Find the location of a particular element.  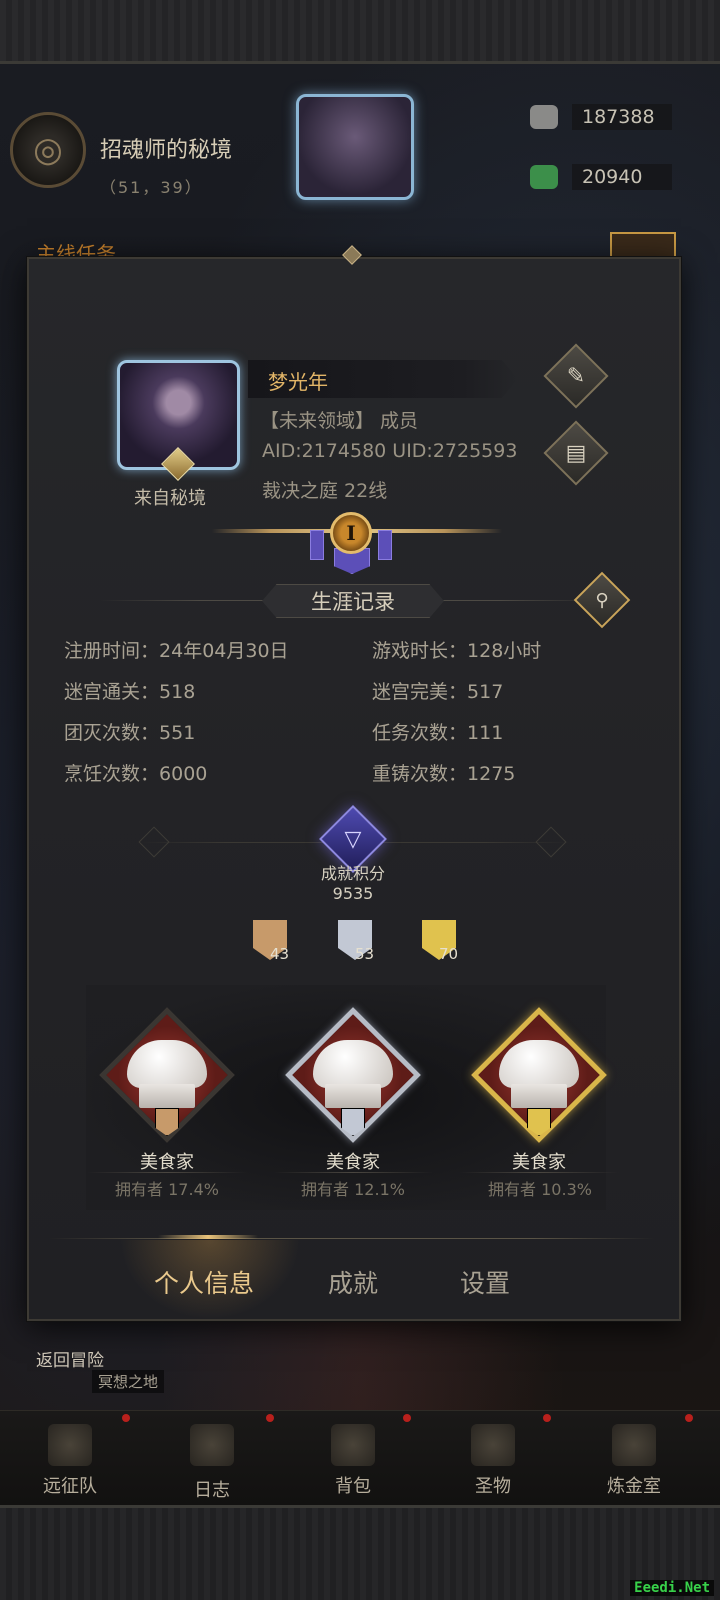

nav-relics: 圣物 is located at coordinates (493, 1460).